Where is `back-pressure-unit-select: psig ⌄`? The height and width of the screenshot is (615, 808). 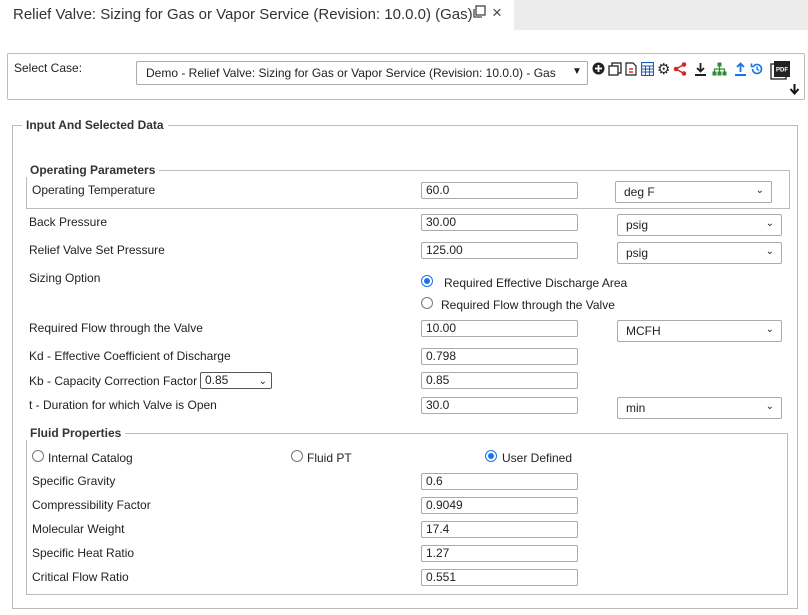 back-pressure-unit-select: psig ⌄ is located at coordinates (699, 225).